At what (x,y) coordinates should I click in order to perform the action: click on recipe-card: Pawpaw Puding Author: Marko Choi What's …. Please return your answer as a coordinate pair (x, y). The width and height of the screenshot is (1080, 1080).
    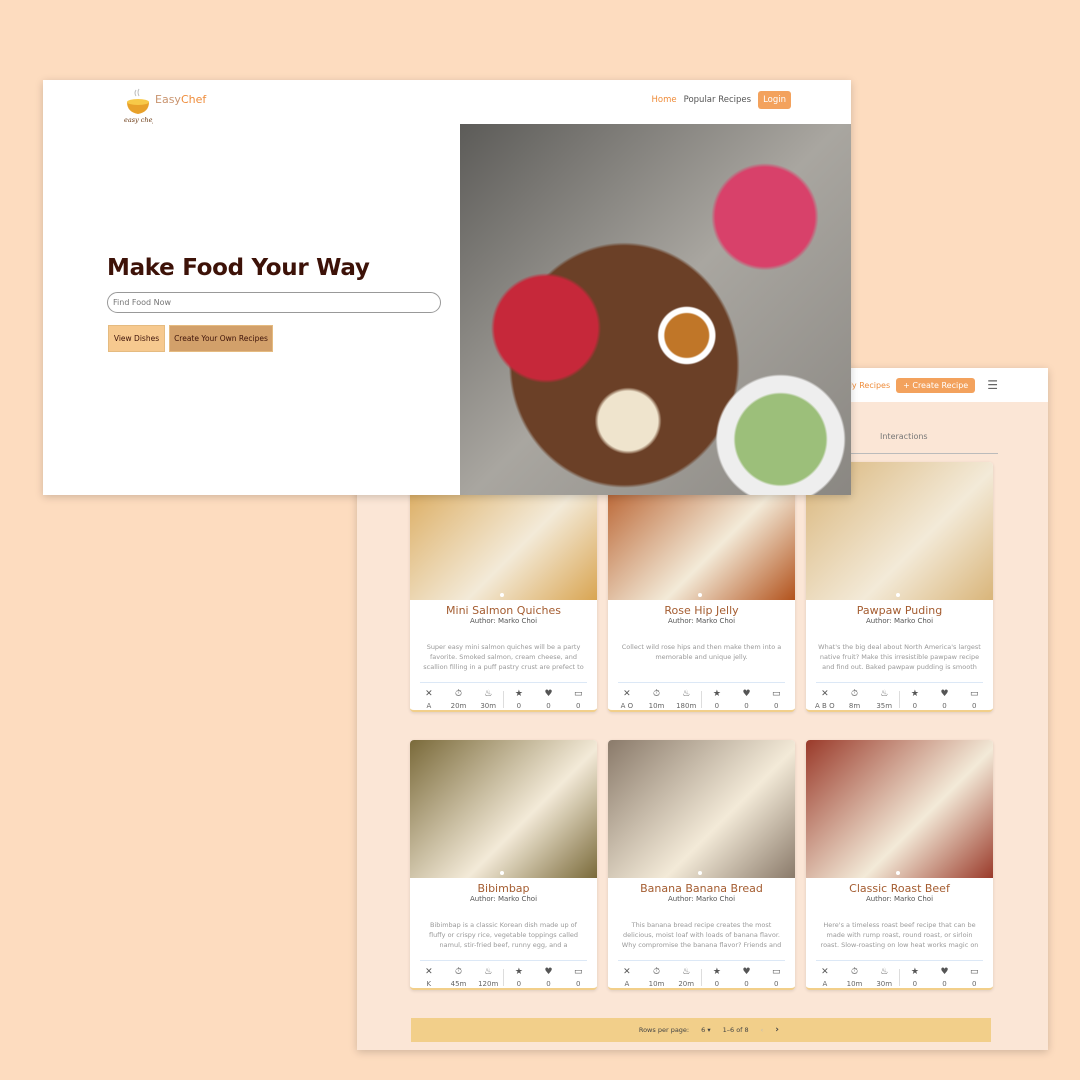
    Looking at the image, I should click on (899, 587).